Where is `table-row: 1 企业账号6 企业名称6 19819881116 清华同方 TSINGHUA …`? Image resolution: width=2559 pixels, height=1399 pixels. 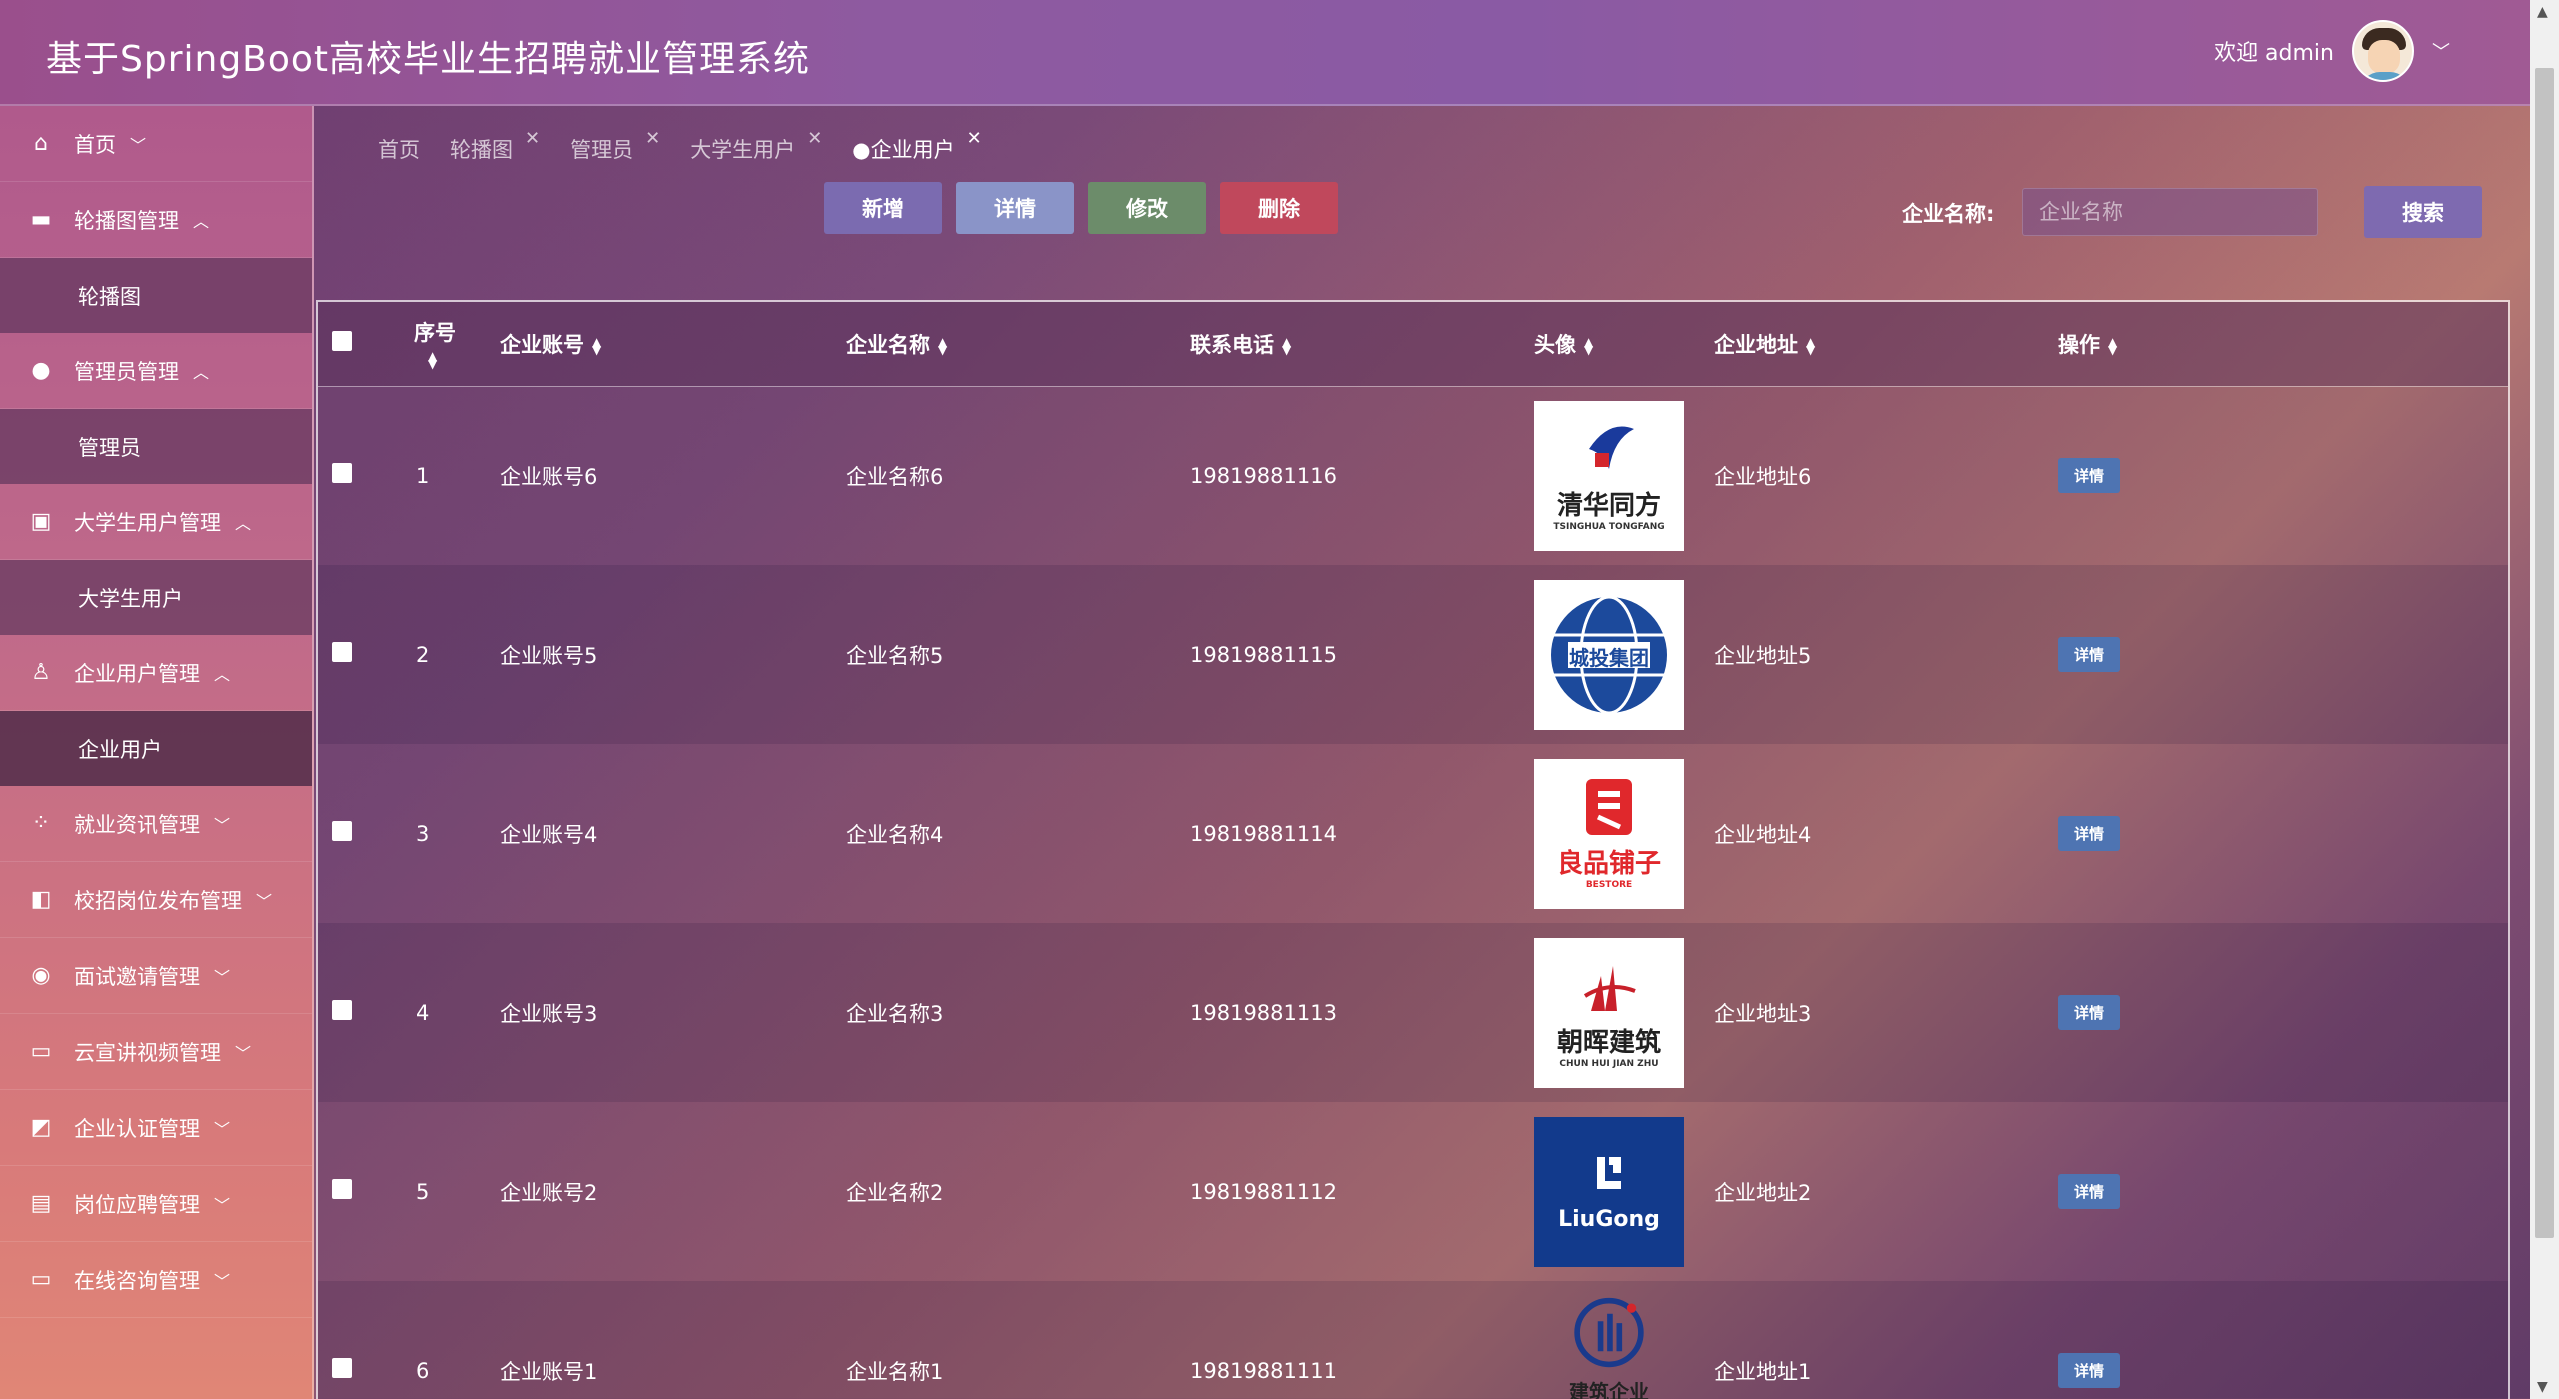 table-row: 1 企业账号6 企业名称6 19819881116 清华同方 TSINGHUA … is located at coordinates (1413, 475).